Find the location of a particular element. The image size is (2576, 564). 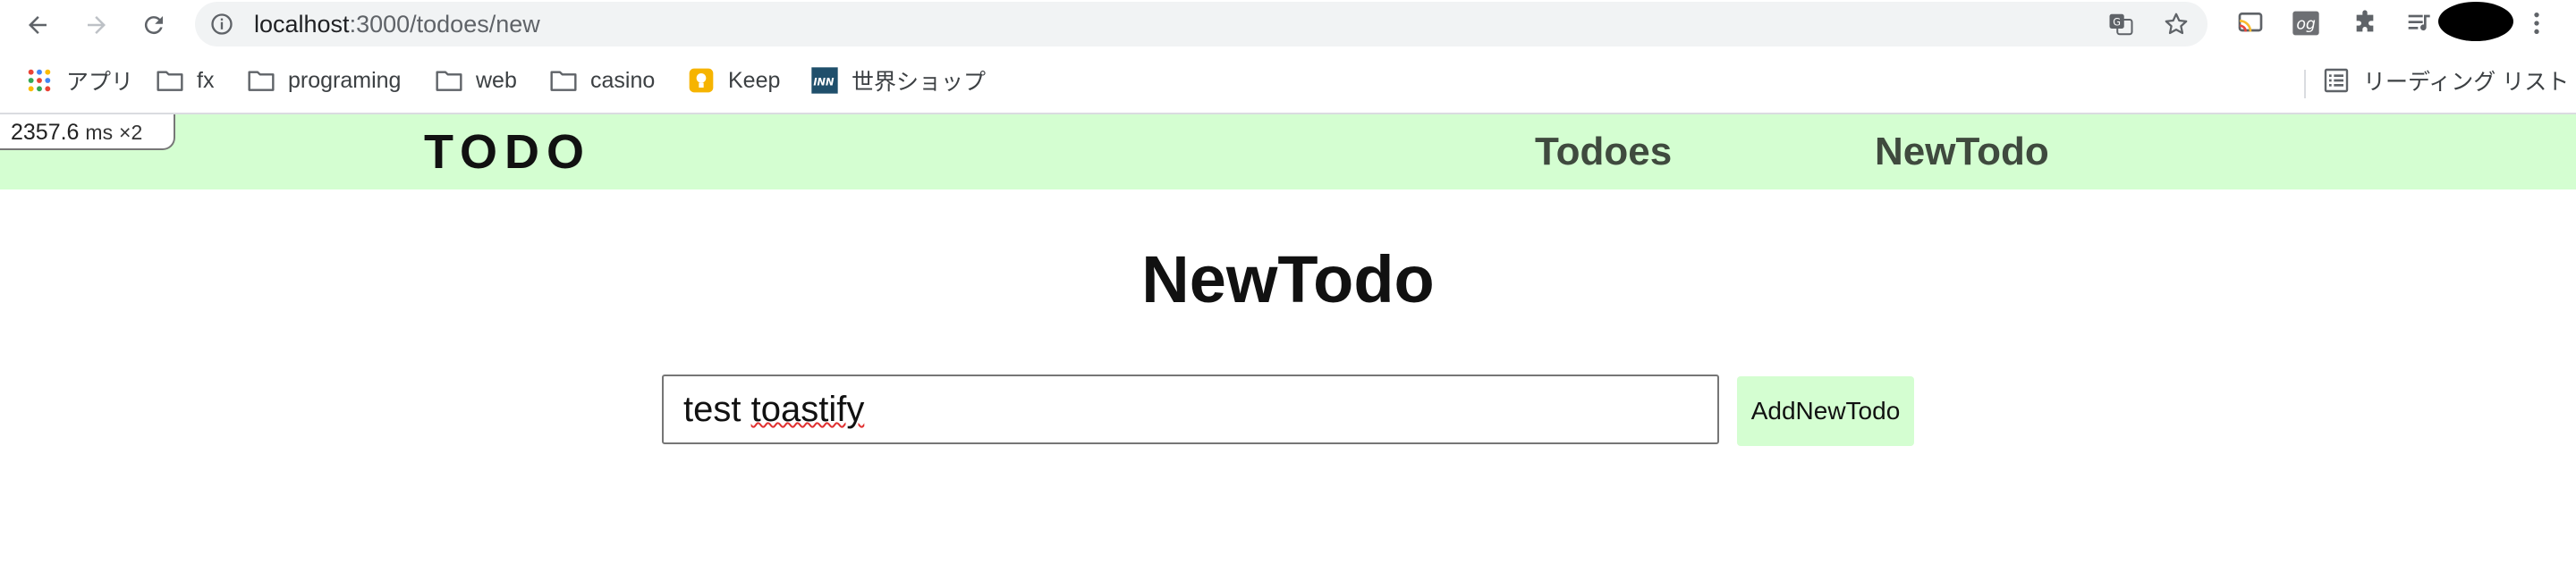

address-bar: localhost:3000/todoes/new G is located at coordinates (1201, 24).